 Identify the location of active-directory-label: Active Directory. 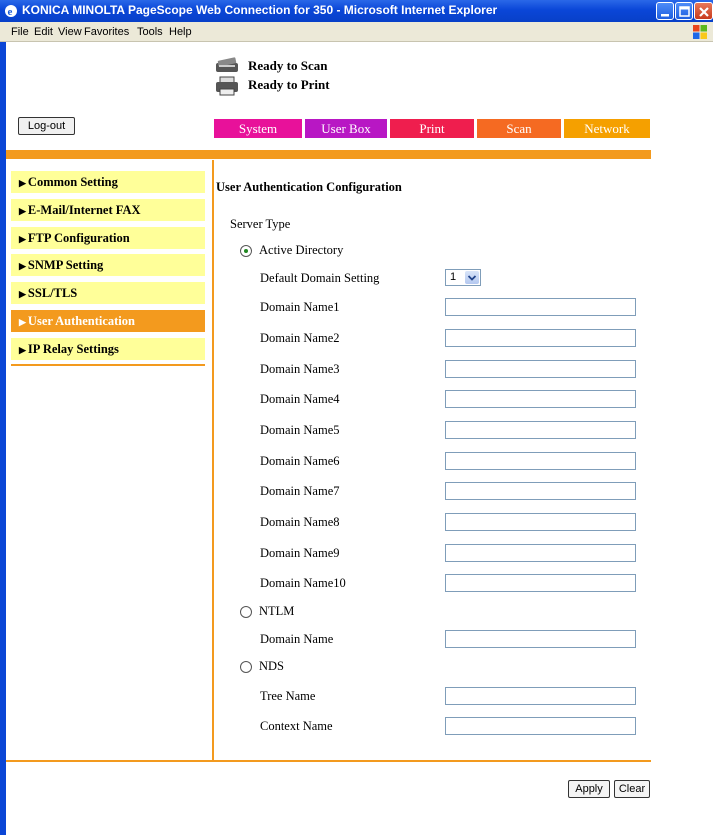
(301, 250).